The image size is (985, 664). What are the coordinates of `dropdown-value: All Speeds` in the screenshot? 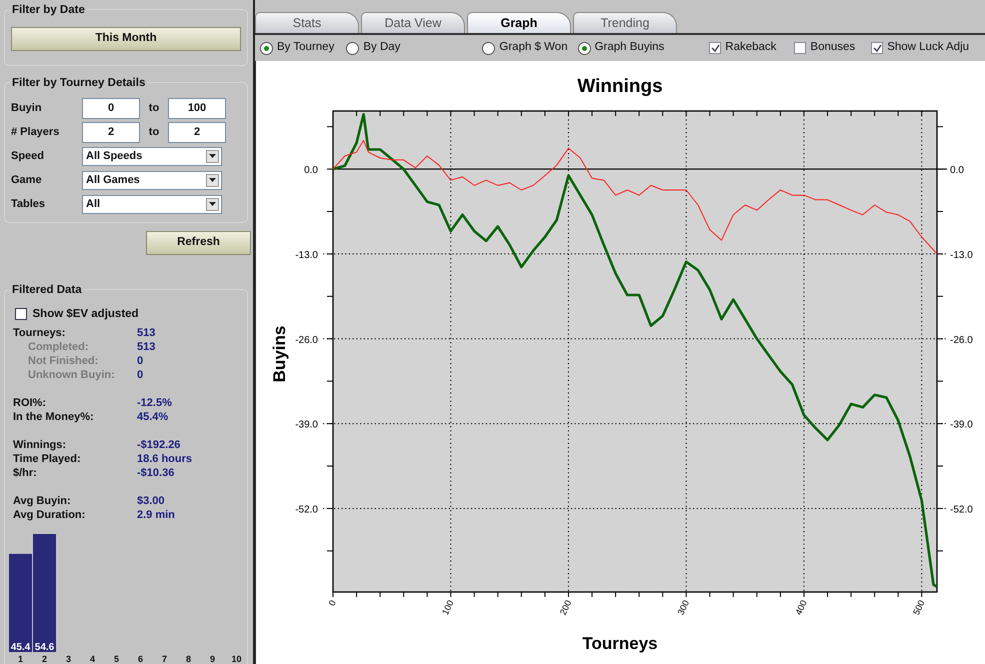 It's located at (114, 156).